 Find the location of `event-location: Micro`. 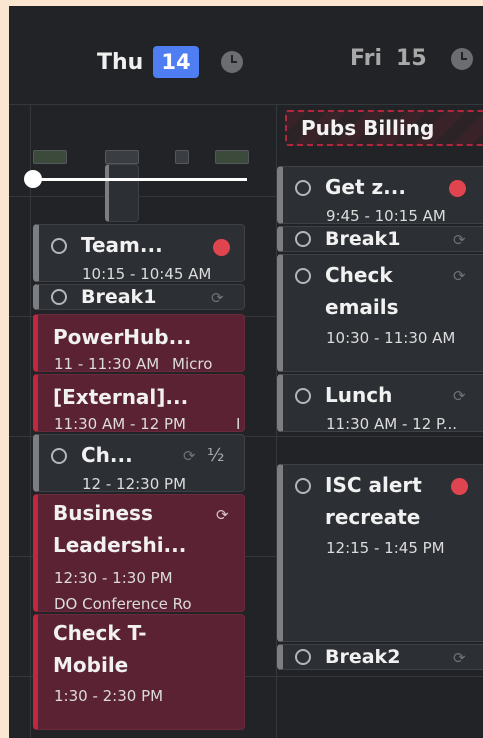

event-location: Micro is located at coordinates (192, 363).